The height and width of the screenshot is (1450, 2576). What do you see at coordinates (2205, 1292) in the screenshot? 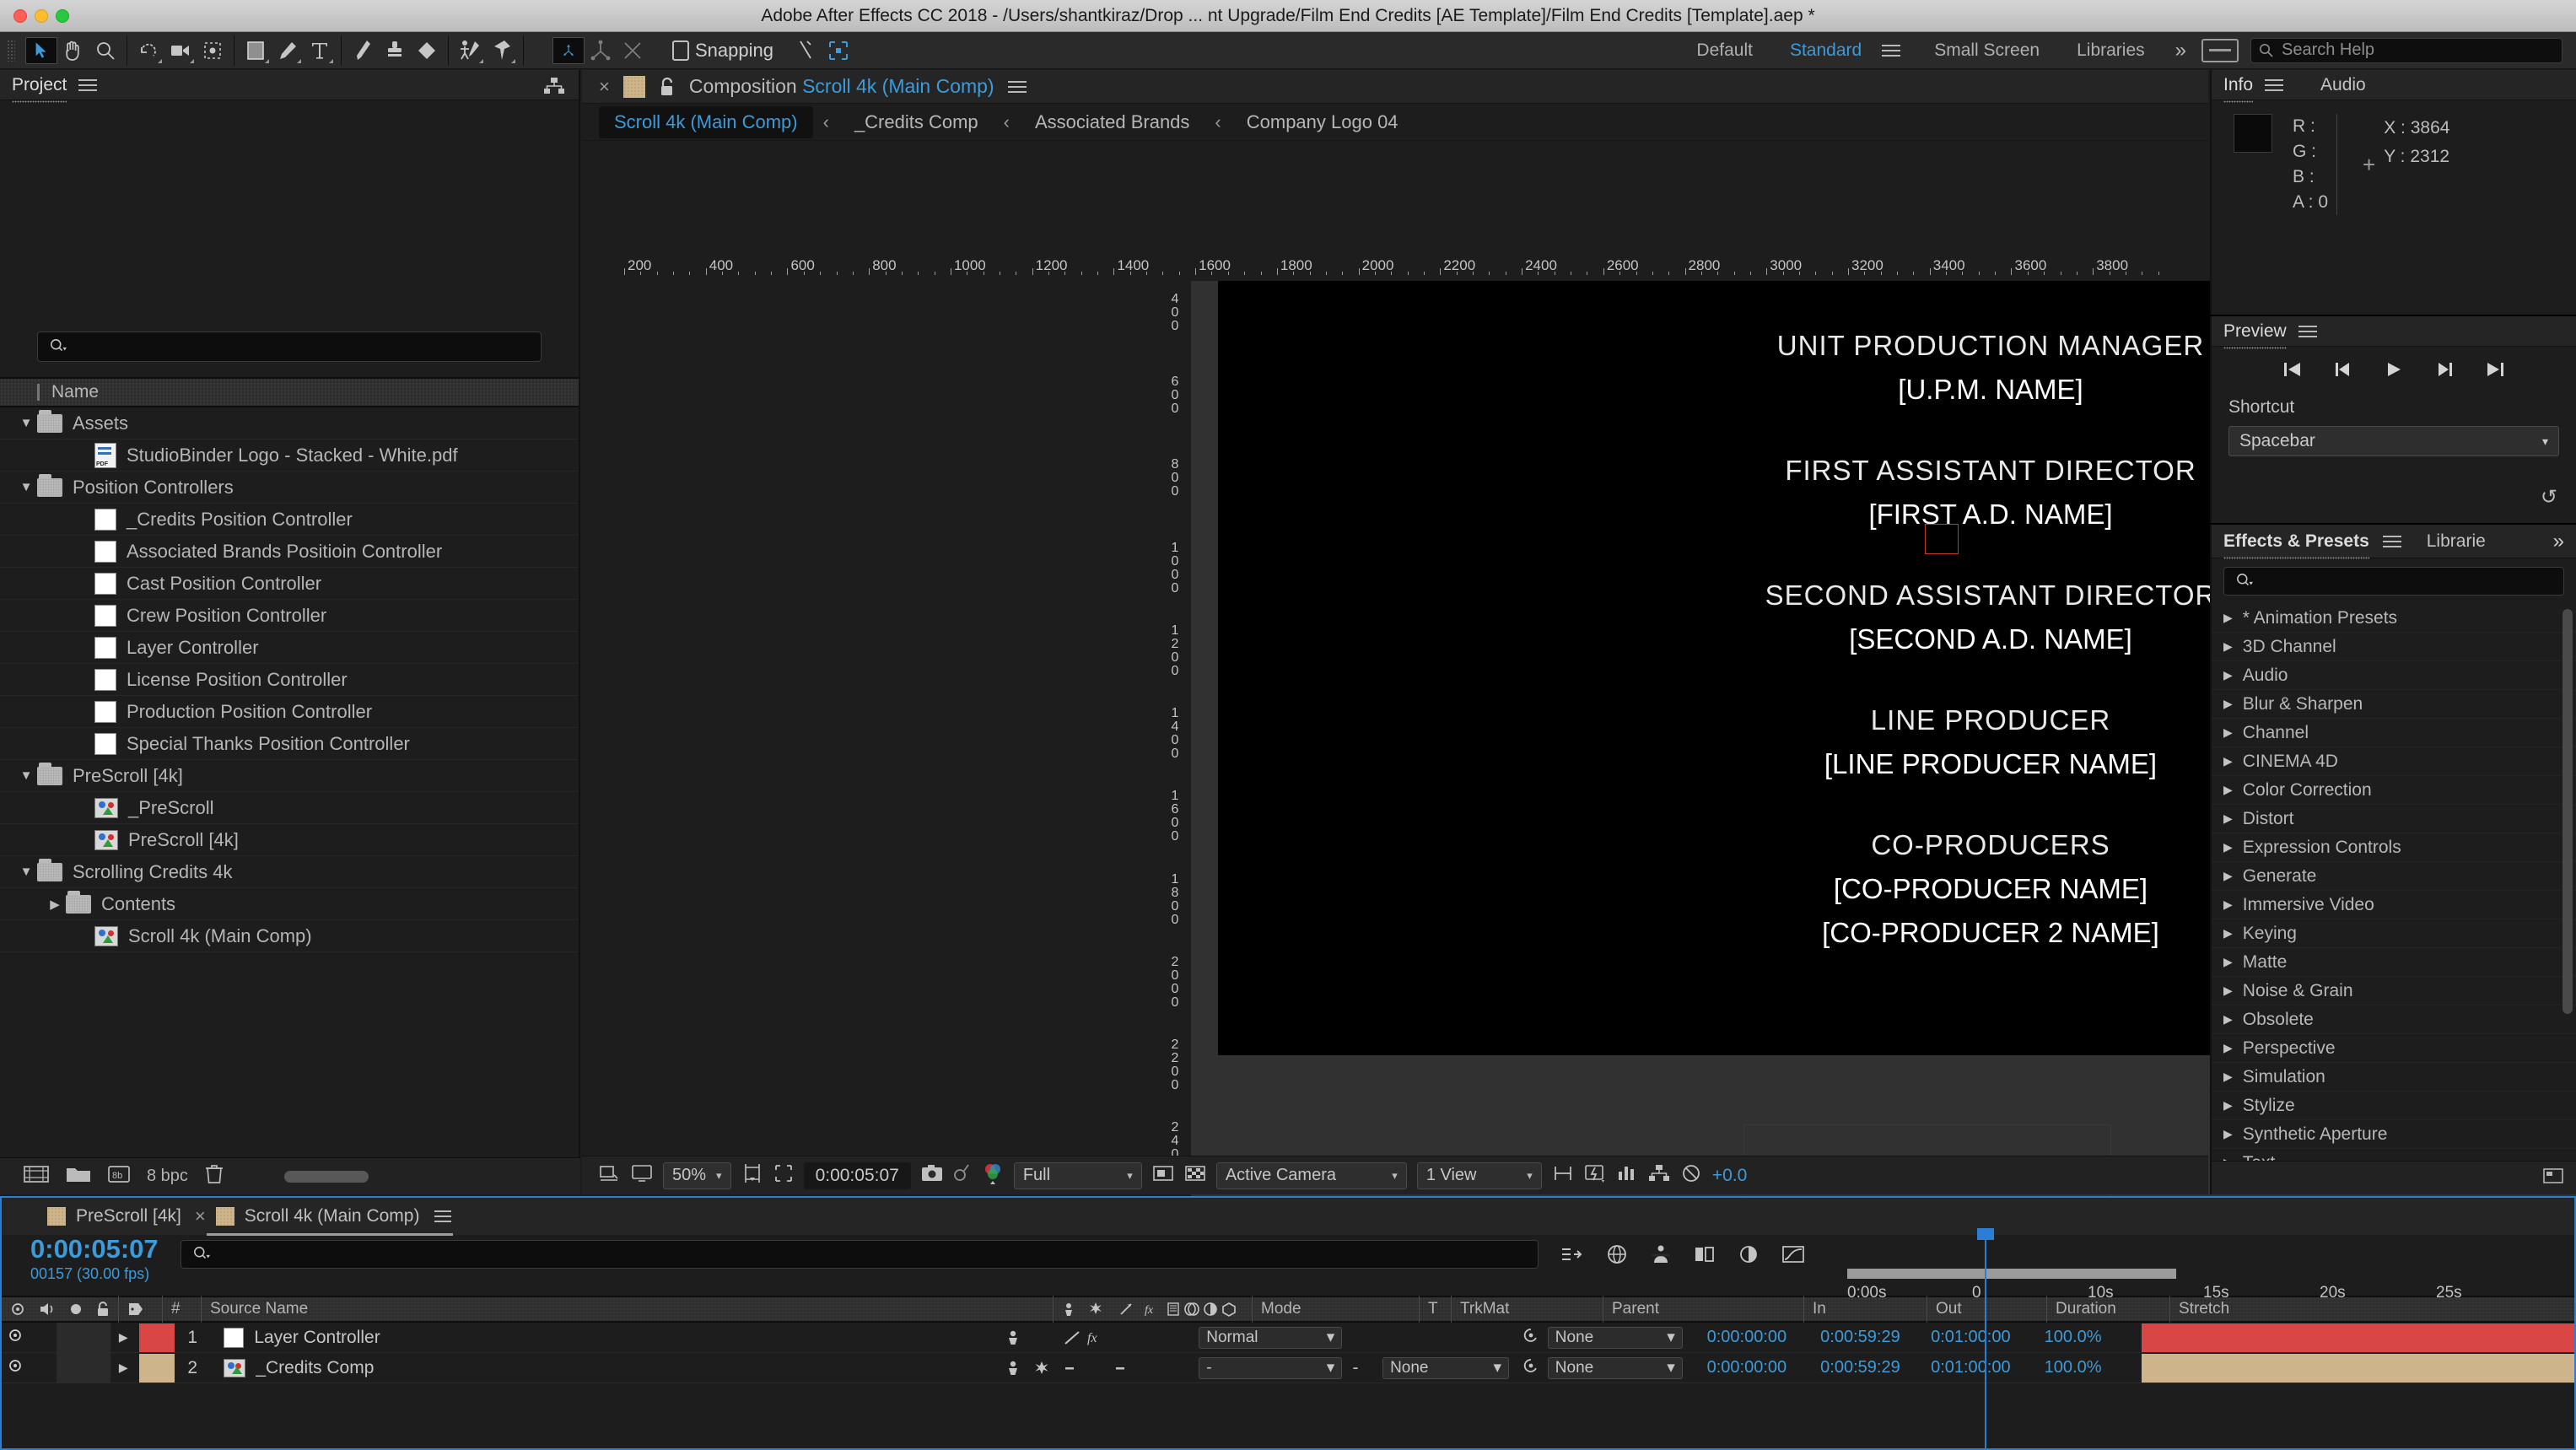
I see `timeline-ruler: 0:00s 0 10s 15s 20s 25s` at bounding box center [2205, 1292].